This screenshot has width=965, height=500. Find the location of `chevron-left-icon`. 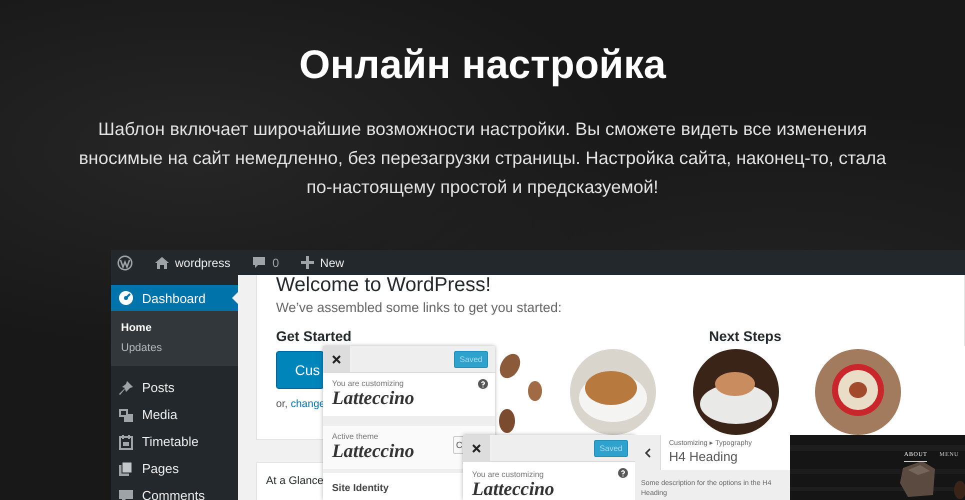

chevron-left-icon is located at coordinates (647, 453).